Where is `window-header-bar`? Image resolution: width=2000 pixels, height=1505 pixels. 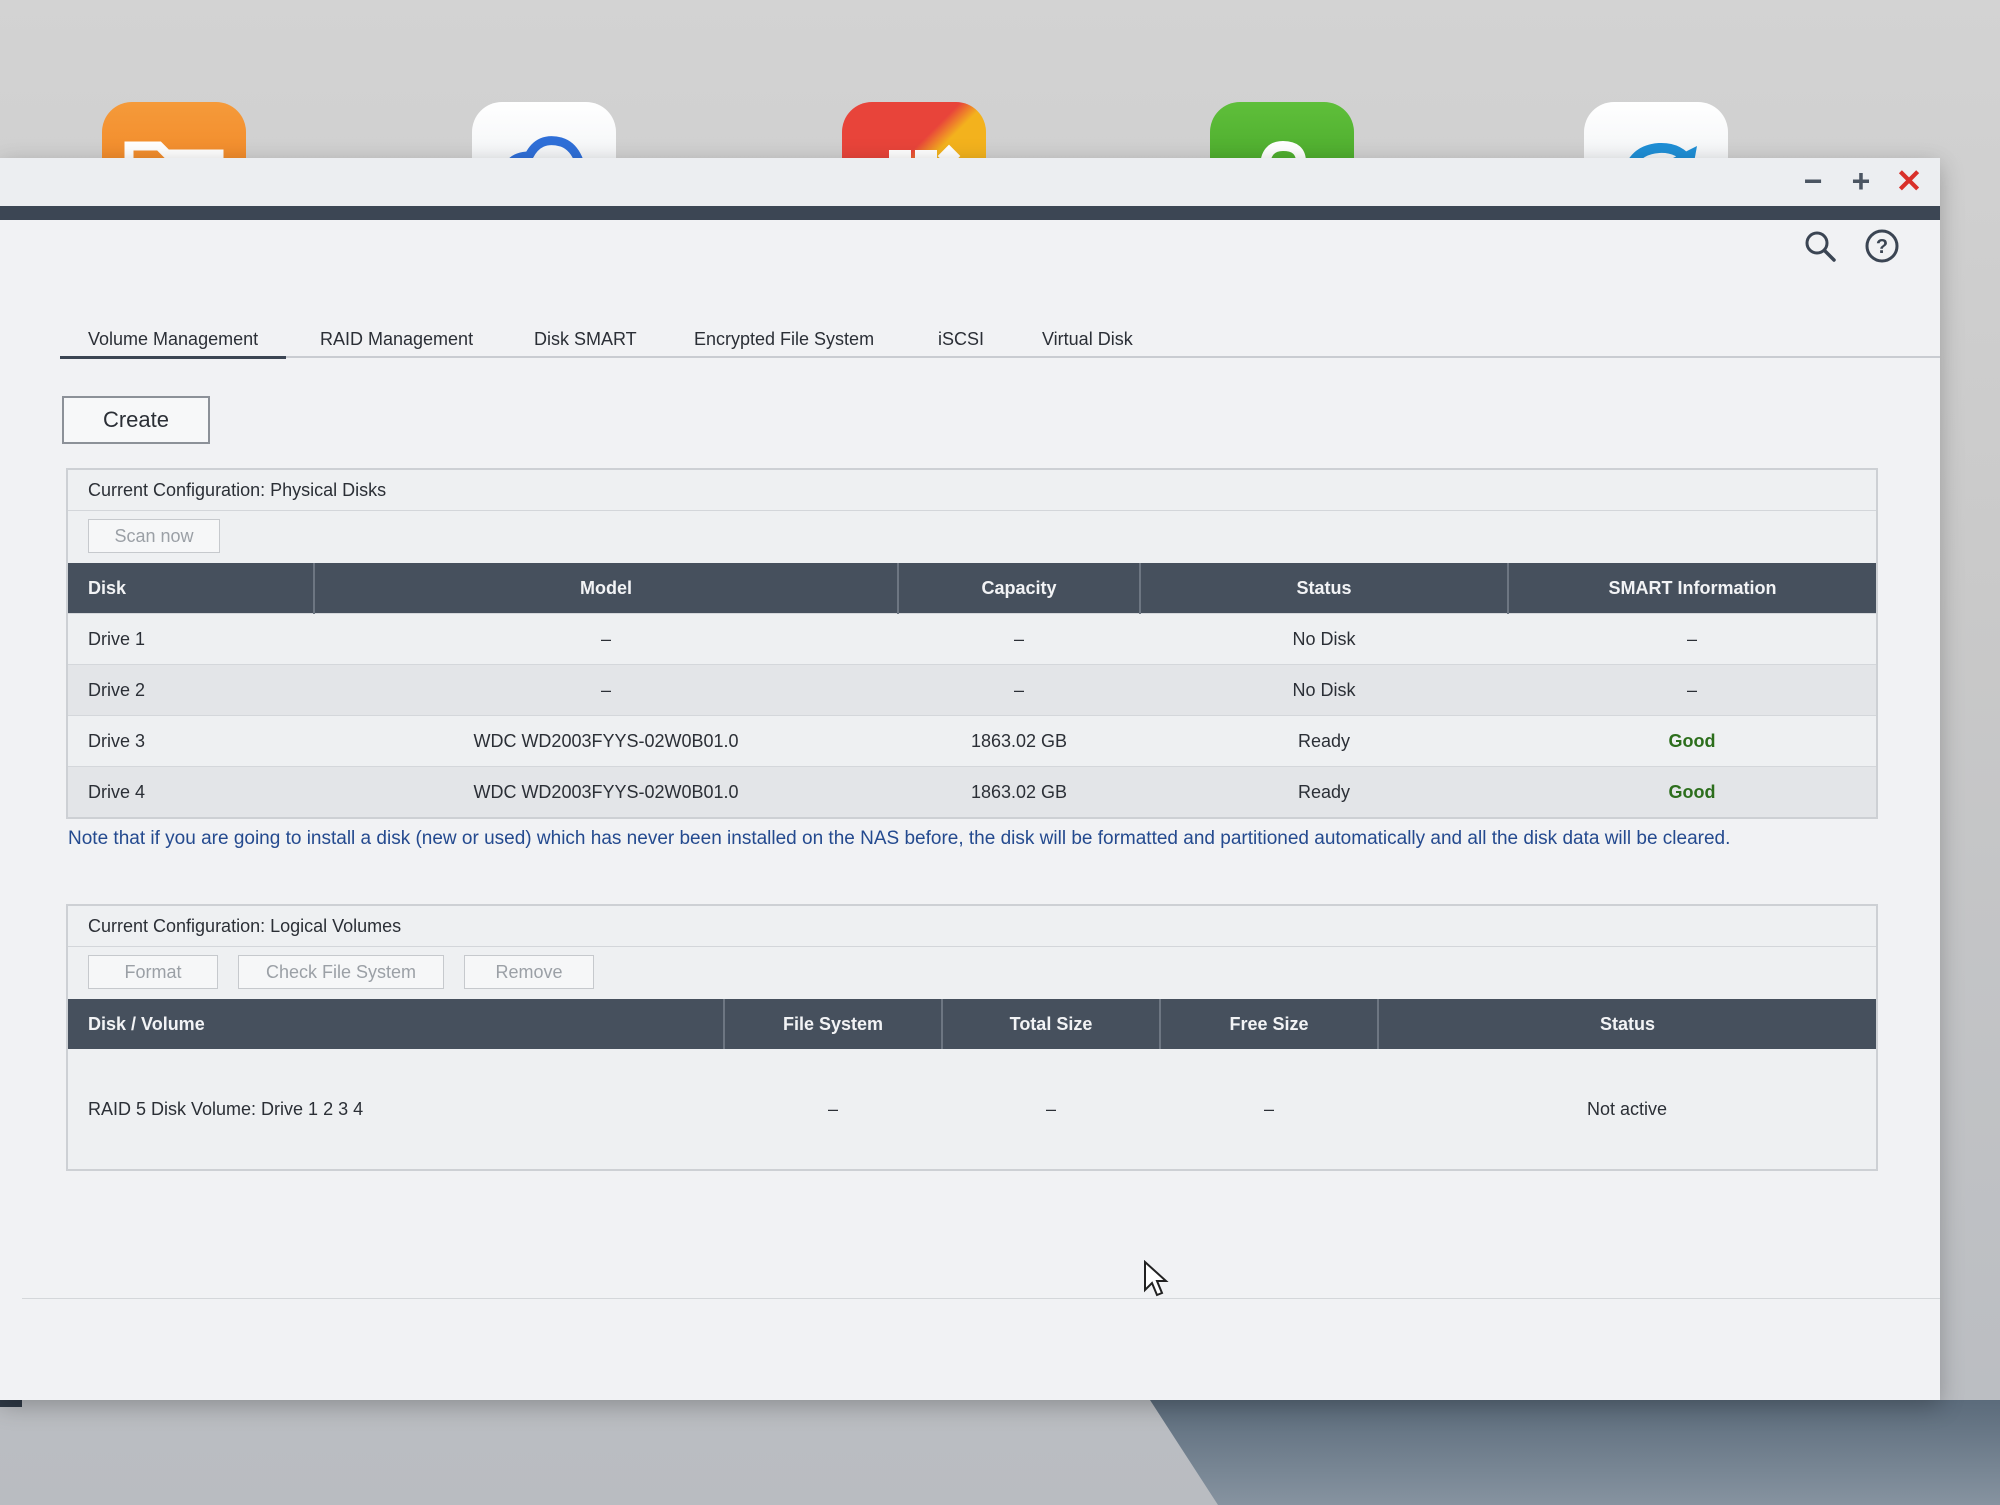
window-header-bar is located at coordinates (970, 213).